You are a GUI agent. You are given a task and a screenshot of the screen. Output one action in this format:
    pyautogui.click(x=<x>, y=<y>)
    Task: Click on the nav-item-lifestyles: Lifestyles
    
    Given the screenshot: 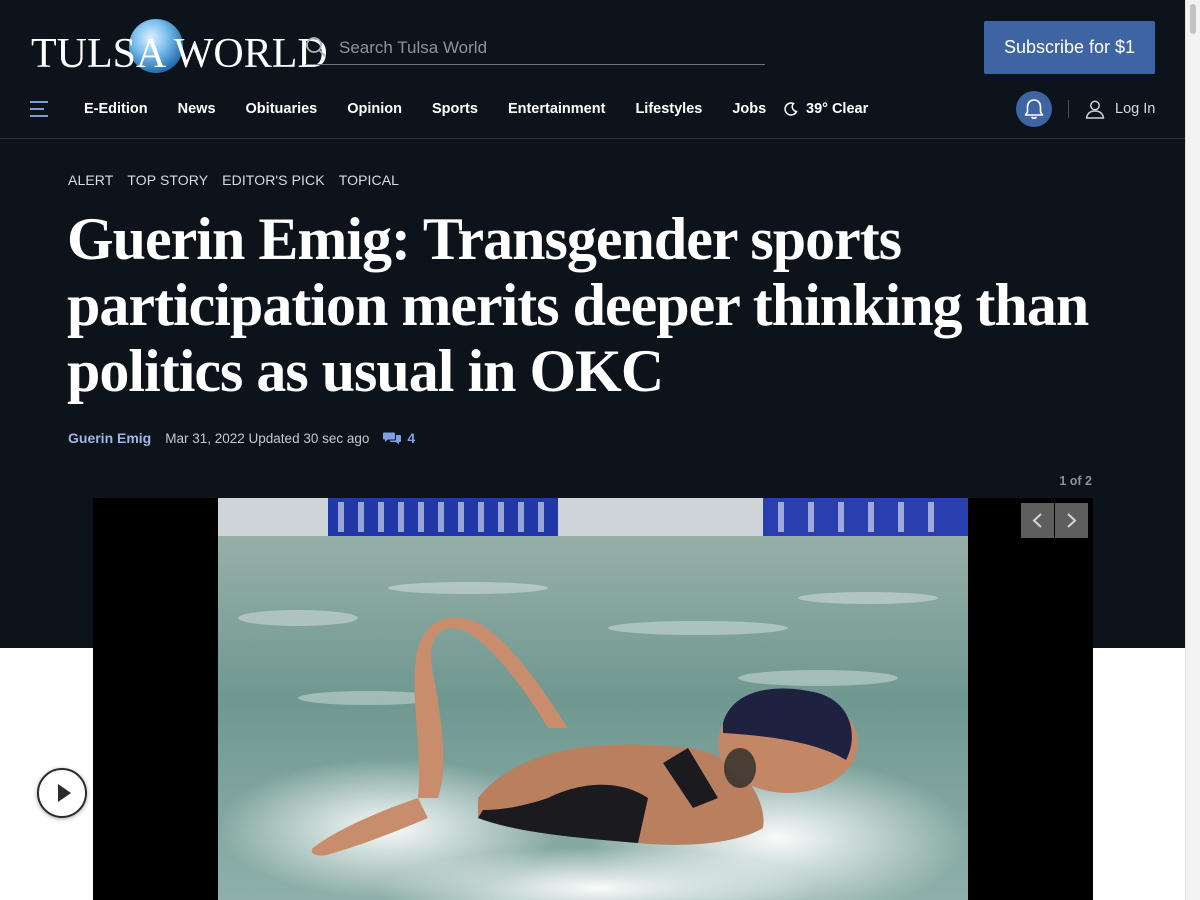 What is the action you would take?
    pyautogui.click(x=668, y=109)
    